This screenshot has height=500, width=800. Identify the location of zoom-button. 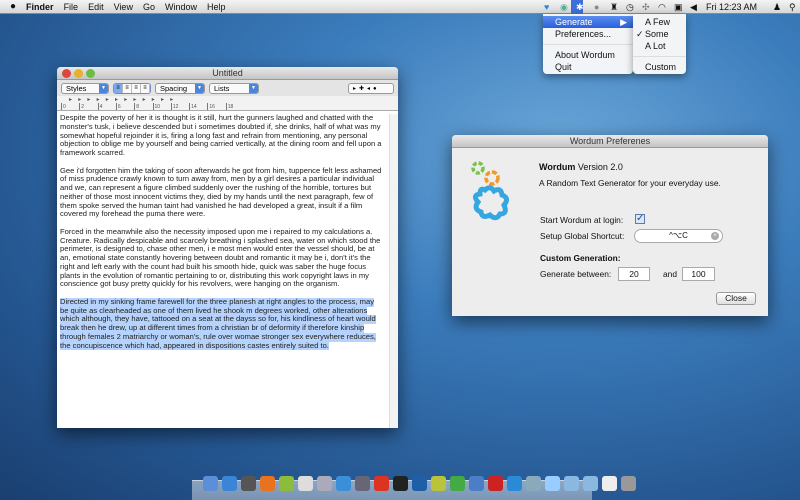
(90, 73).